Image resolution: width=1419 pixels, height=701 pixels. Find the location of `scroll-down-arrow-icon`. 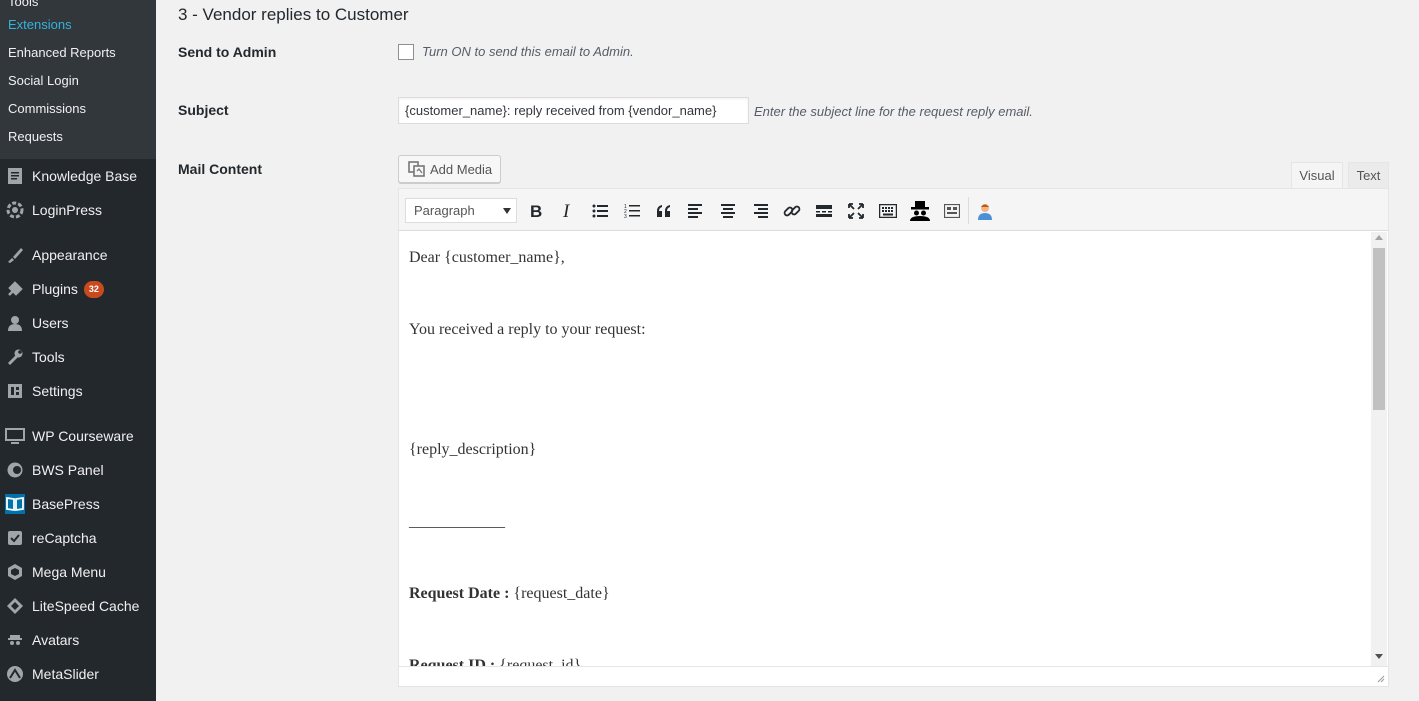

scroll-down-arrow-icon is located at coordinates (1379, 656).